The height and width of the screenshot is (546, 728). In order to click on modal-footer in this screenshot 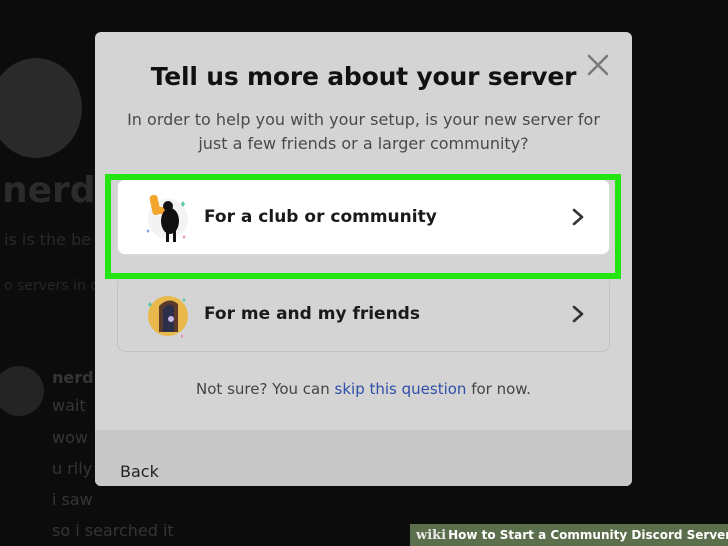, I will do `click(363, 458)`.